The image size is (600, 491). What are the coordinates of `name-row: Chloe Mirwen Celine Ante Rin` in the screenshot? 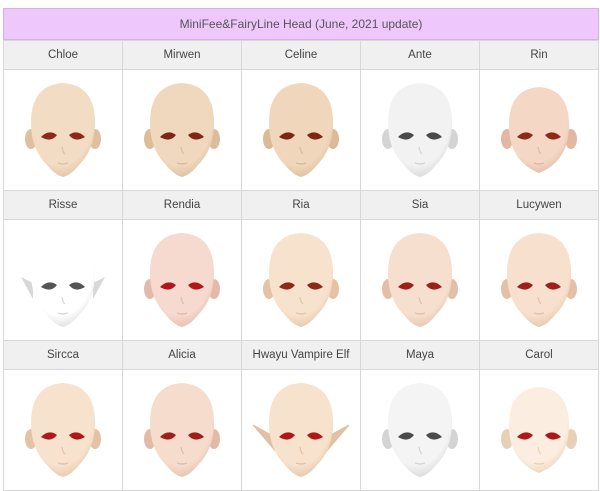 It's located at (301, 55).